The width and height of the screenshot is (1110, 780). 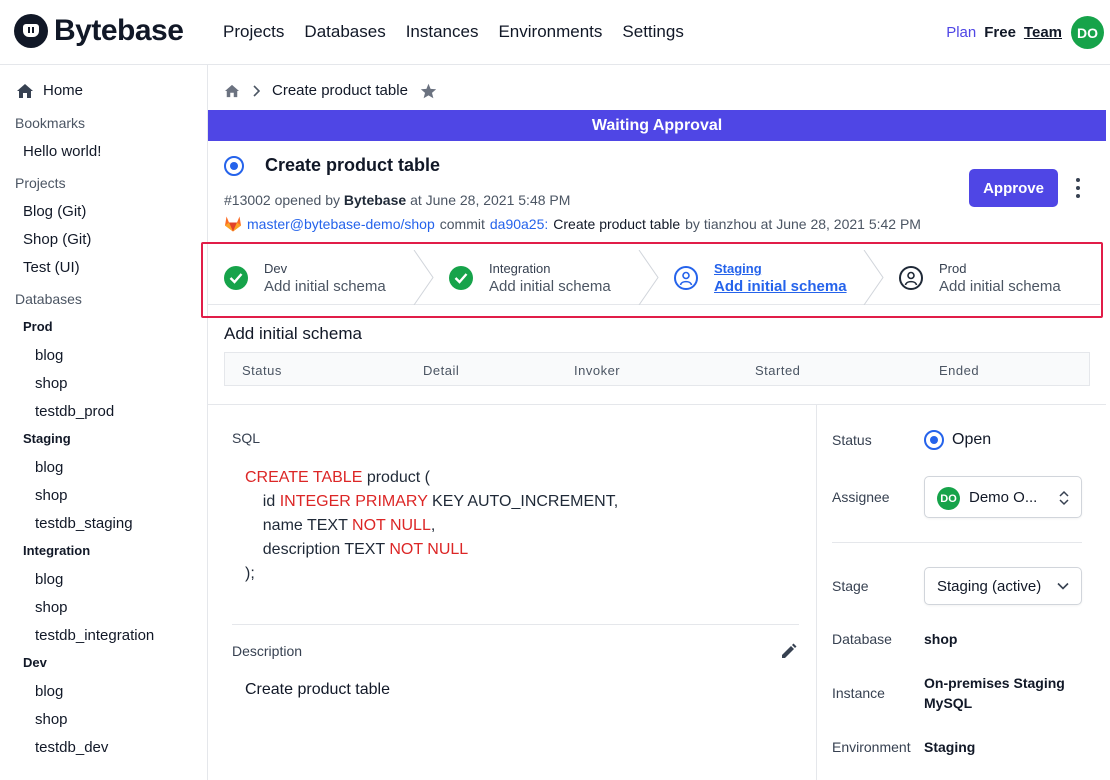 I want to click on issue-author: Bytebase, so click(x=375, y=200).